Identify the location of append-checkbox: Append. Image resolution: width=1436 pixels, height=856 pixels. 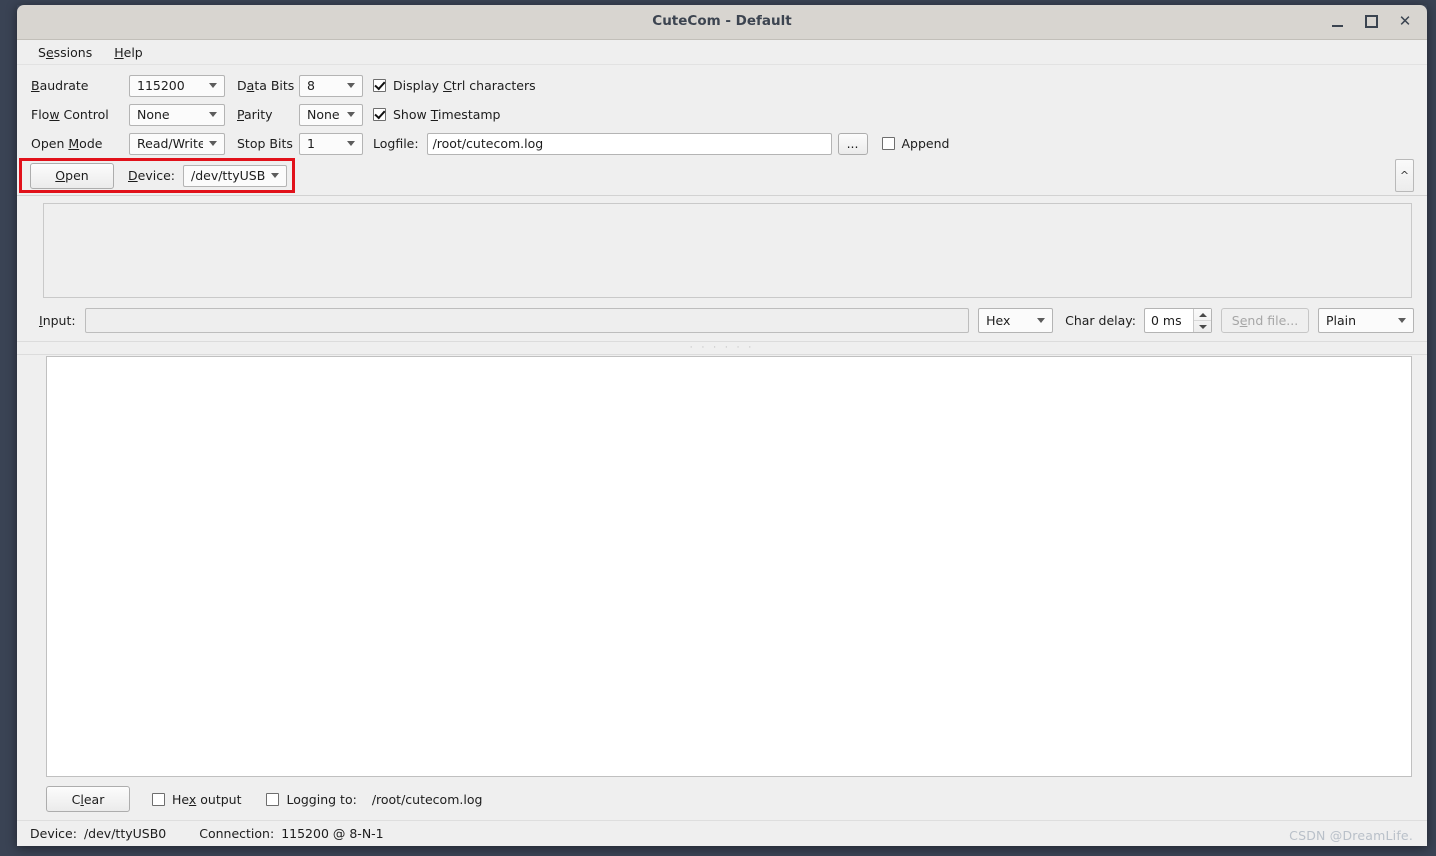
(915, 143).